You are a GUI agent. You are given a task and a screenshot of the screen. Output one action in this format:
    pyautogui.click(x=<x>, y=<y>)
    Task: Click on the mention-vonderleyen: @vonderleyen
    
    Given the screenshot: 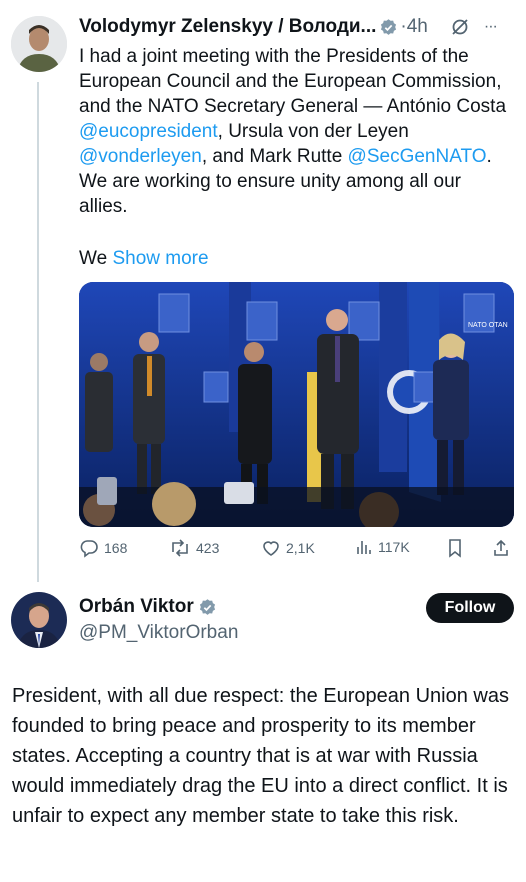 What is the action you would take?
    pyautogui.click(x=140, y=156)
    